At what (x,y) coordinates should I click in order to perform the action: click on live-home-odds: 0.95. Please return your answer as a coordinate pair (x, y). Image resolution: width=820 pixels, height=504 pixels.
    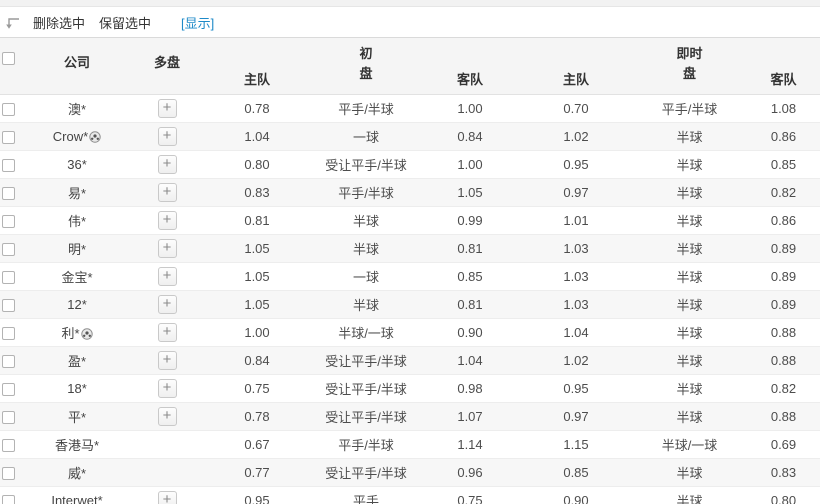
    Looking at the image, I should click on (576, 164).